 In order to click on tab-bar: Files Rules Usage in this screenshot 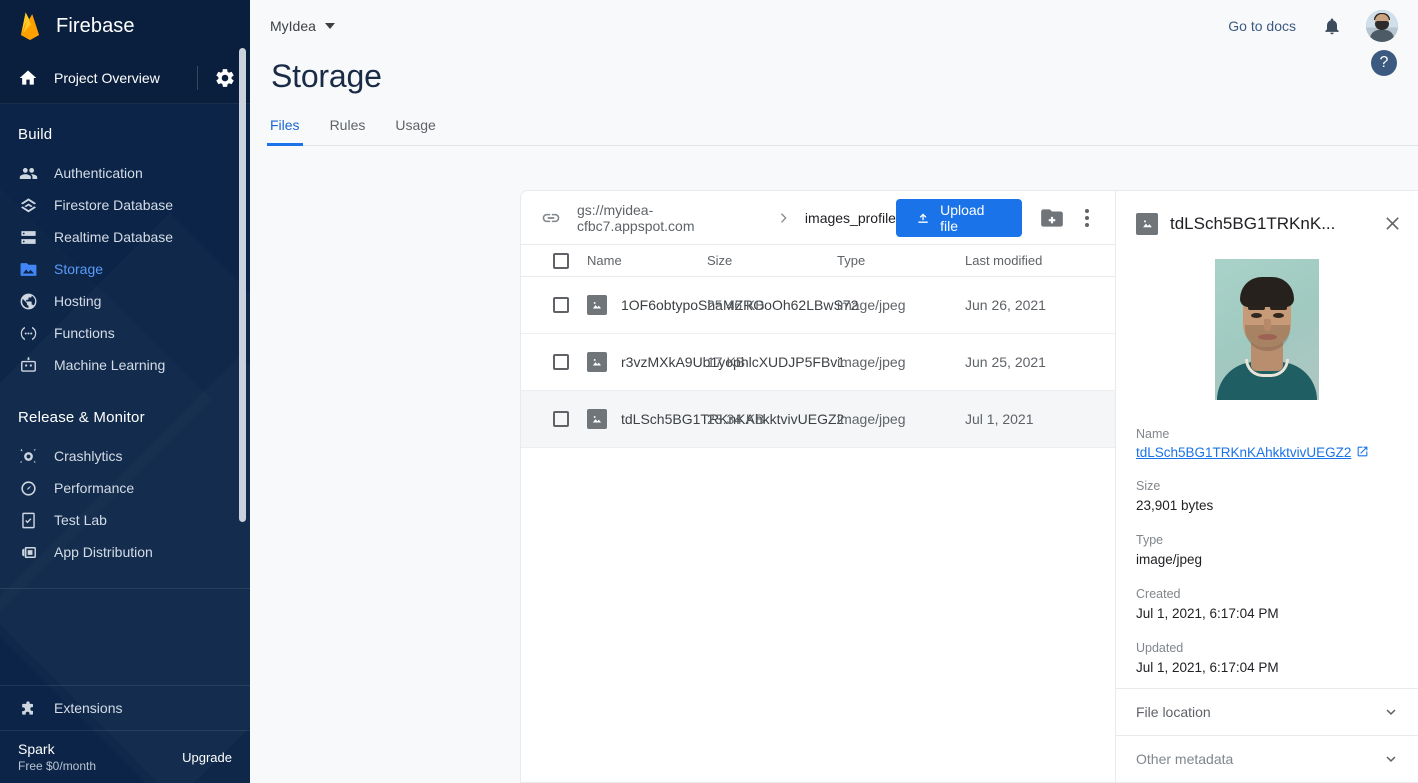, I will do `click(842, 131)`.